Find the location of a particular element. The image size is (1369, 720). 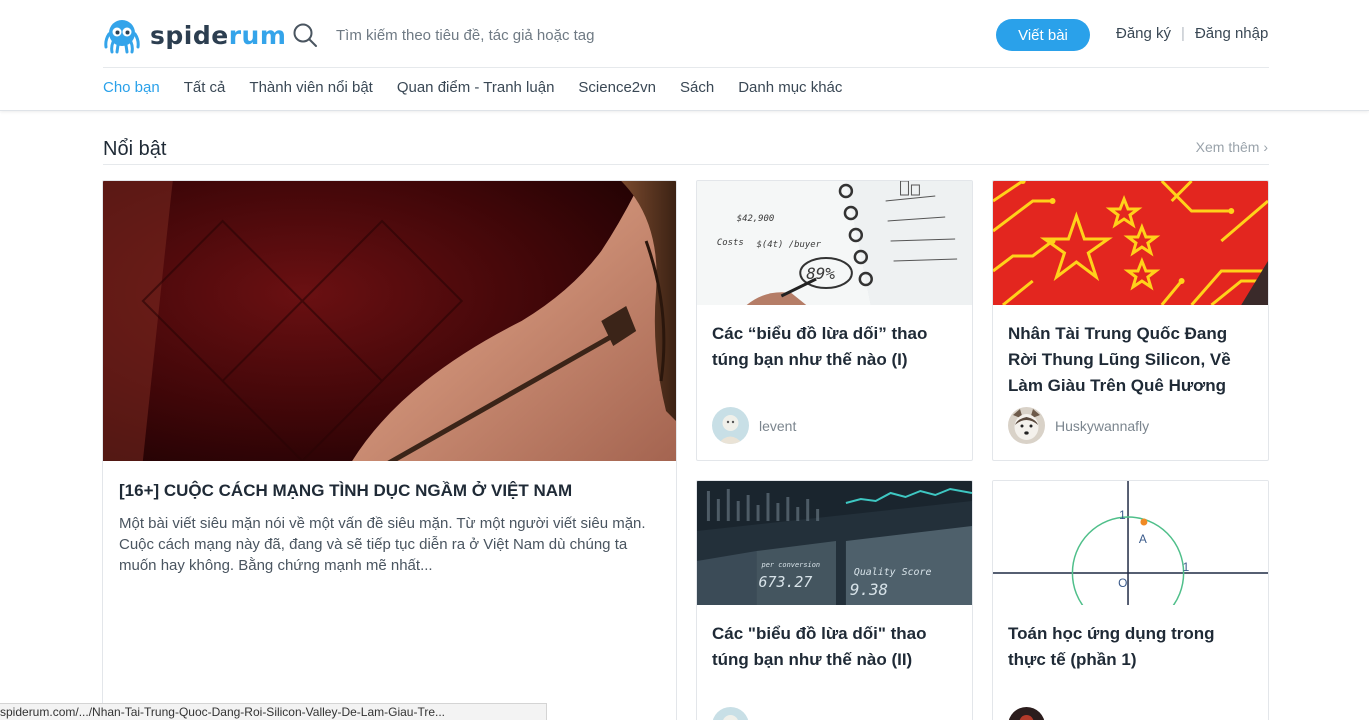

chart-thumb-label: per conversion is located at coordinates (791, 565).